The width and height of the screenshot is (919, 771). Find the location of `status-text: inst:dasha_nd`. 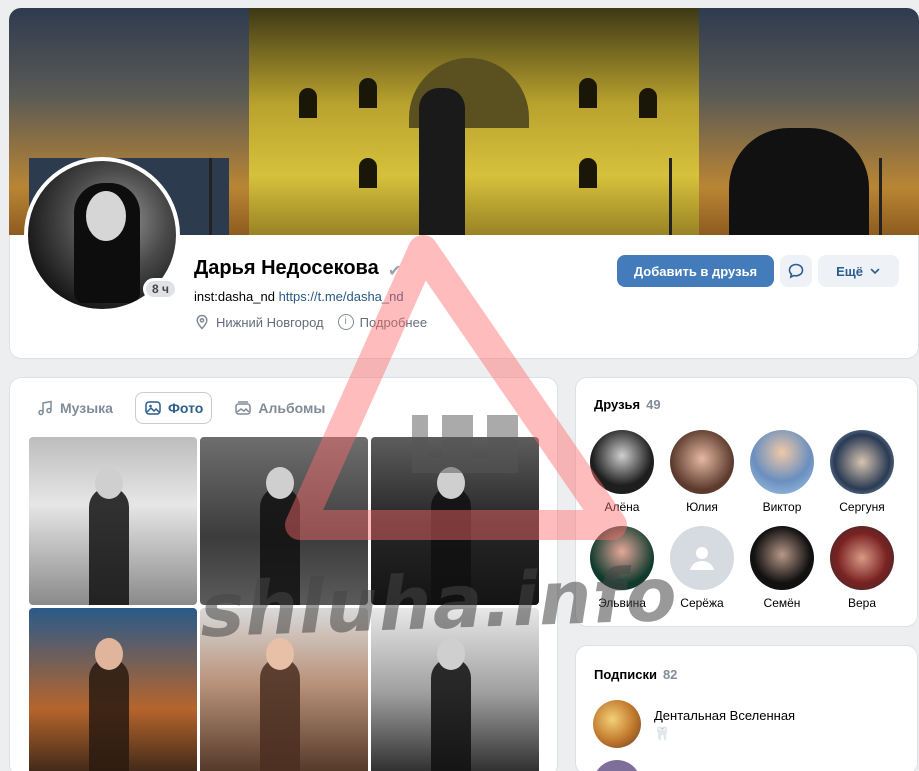

status-text: inst:dasha_nd is located at coordinates (234, 296).